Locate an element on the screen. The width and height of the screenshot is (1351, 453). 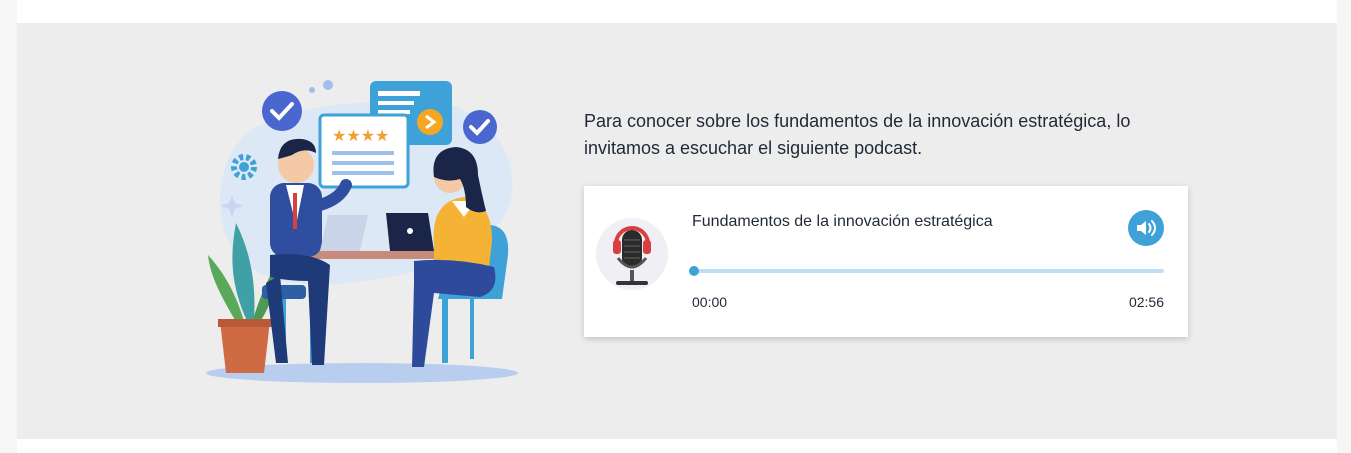
previous-card is located at coordinates (677, 11).